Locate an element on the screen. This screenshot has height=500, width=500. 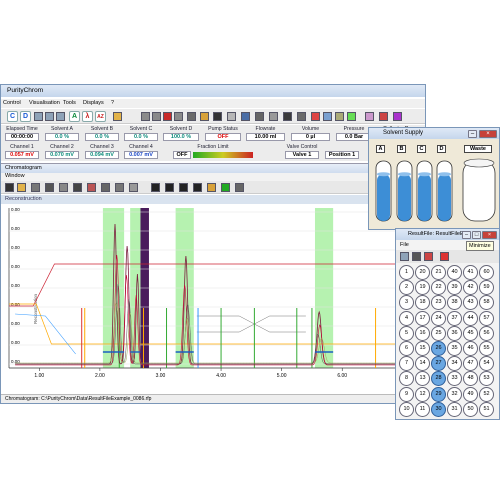
well-position: 1 is located at coordinates (406, 272).